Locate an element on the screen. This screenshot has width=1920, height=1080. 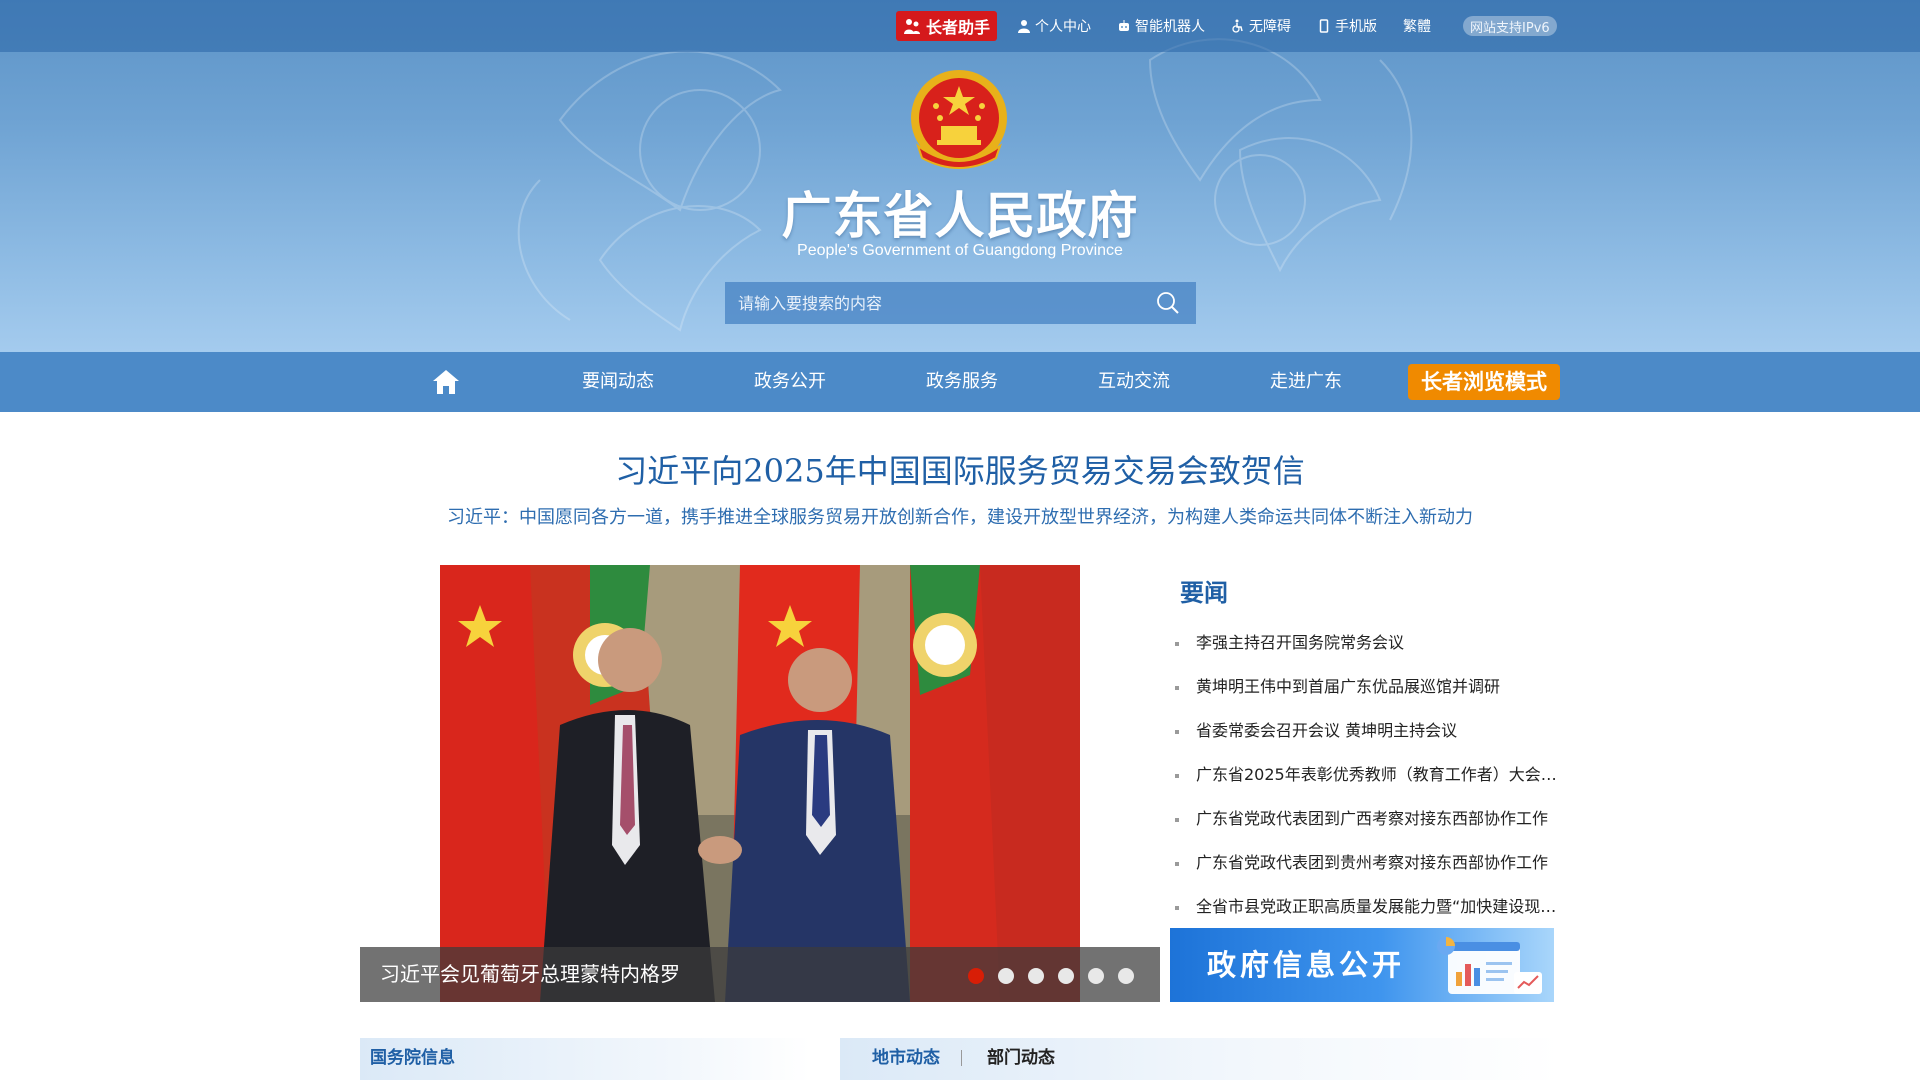
carousel-caption-bar: 习近平会见葡萄牙总理蒙特内格罗 is located at coordinates (760, 974).